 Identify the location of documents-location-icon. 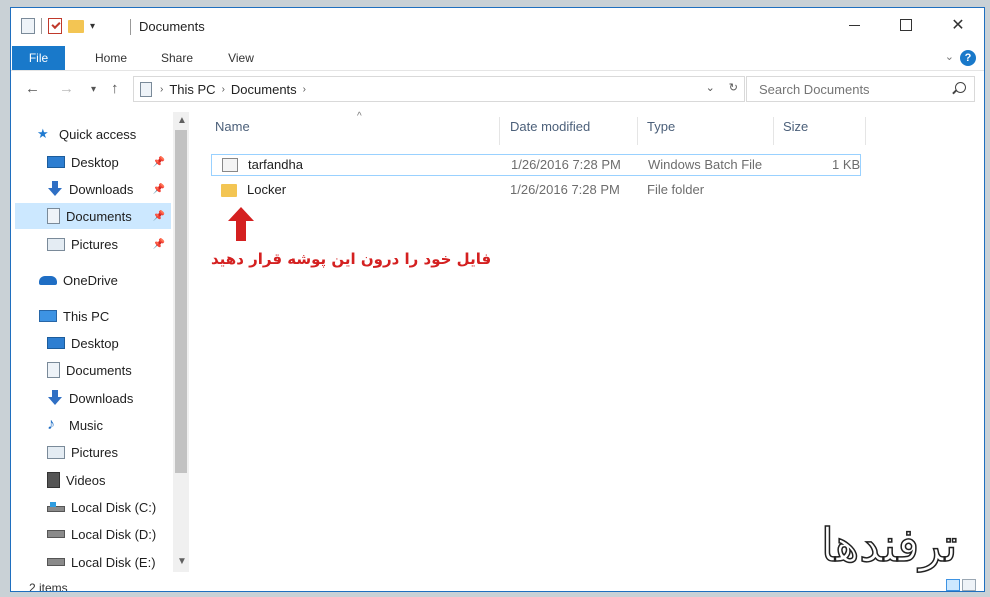
(146, 89).